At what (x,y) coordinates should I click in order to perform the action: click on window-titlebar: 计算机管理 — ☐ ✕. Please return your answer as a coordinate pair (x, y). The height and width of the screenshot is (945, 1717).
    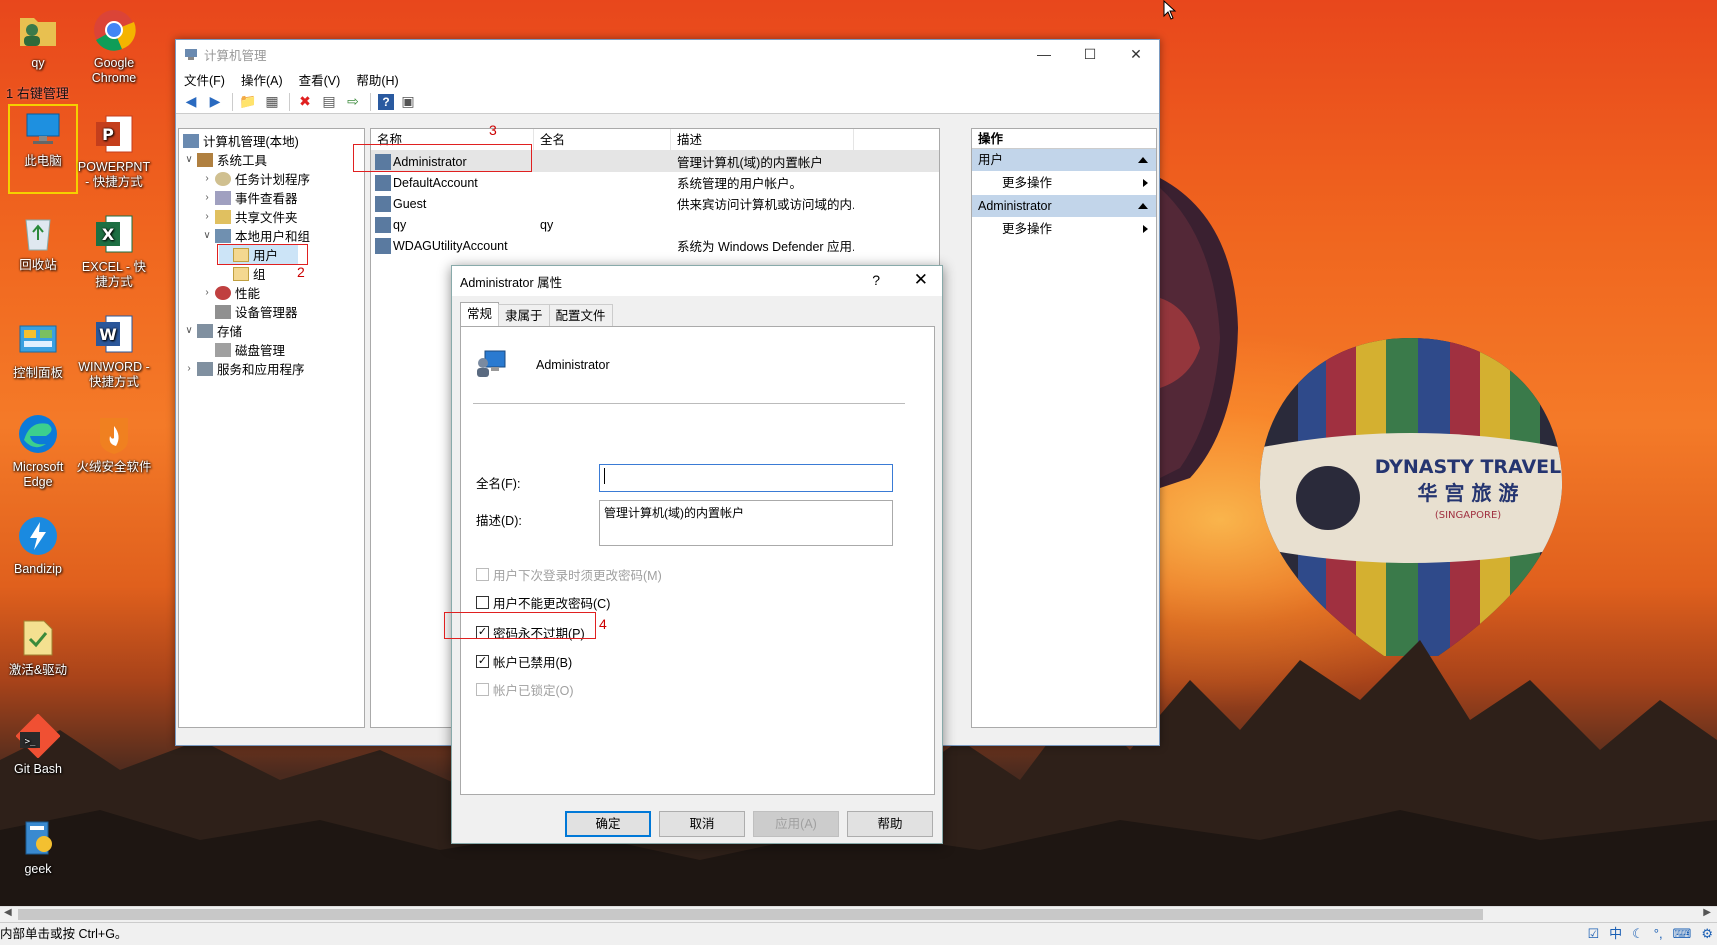
    Looking at the image, I should click on (667, 54).